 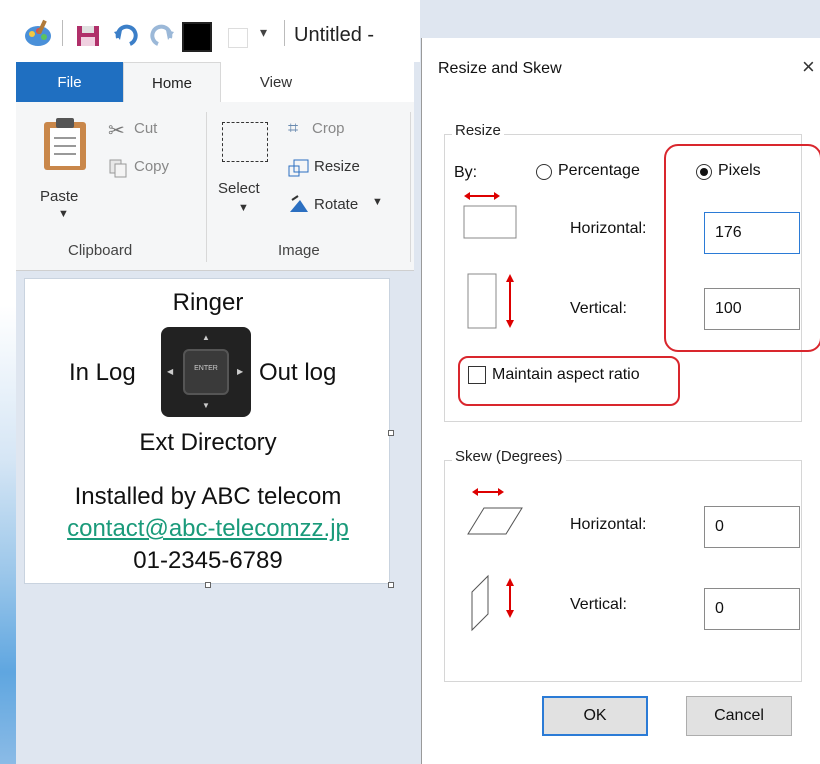 What do you see at coordinates (146, 128) in the screenshot?
I see `cut-label: Cut` at bounding box center [146, 128].